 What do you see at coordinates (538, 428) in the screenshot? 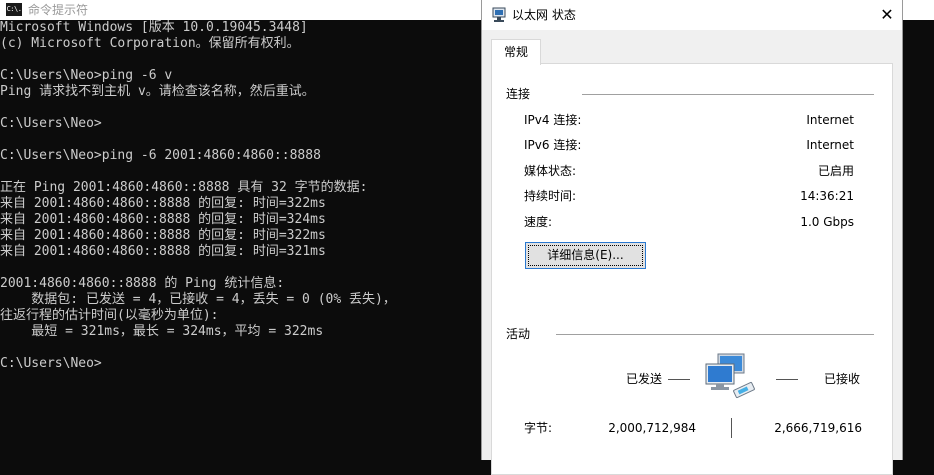
I see `bytes-label: 字节:` at bounding box center [538, 428].